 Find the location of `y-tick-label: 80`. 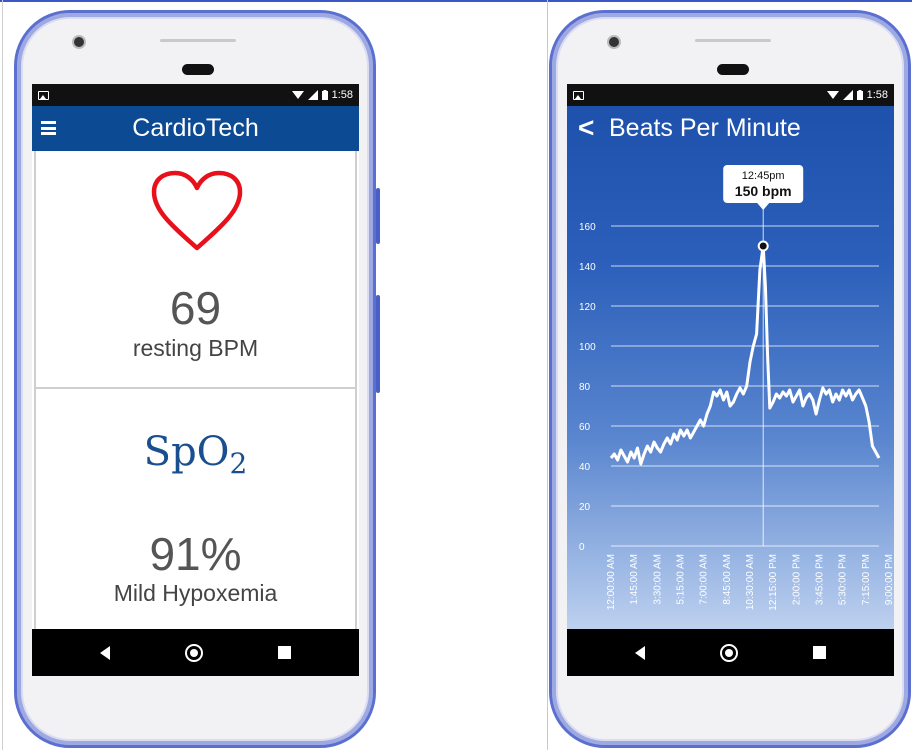

y-tick-label: 80 is located at coordinates (585, 387).